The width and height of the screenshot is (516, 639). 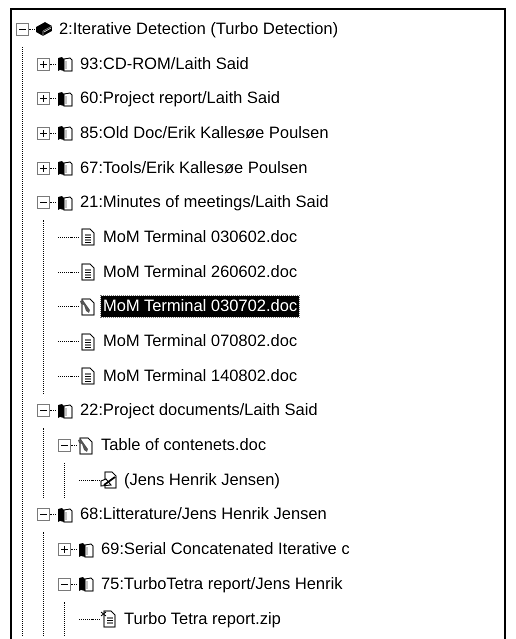 I want to click on tree-item: 21:Minutes of meetings/Laith Said, so click(x=204, y=203).